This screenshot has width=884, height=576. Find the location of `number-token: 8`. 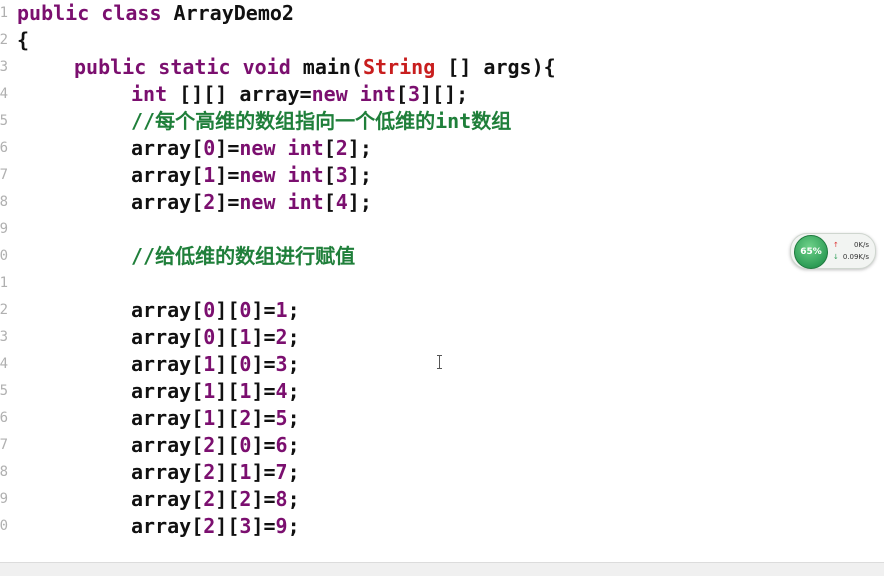

number-token: 8 is located at coordinates (281, 499).